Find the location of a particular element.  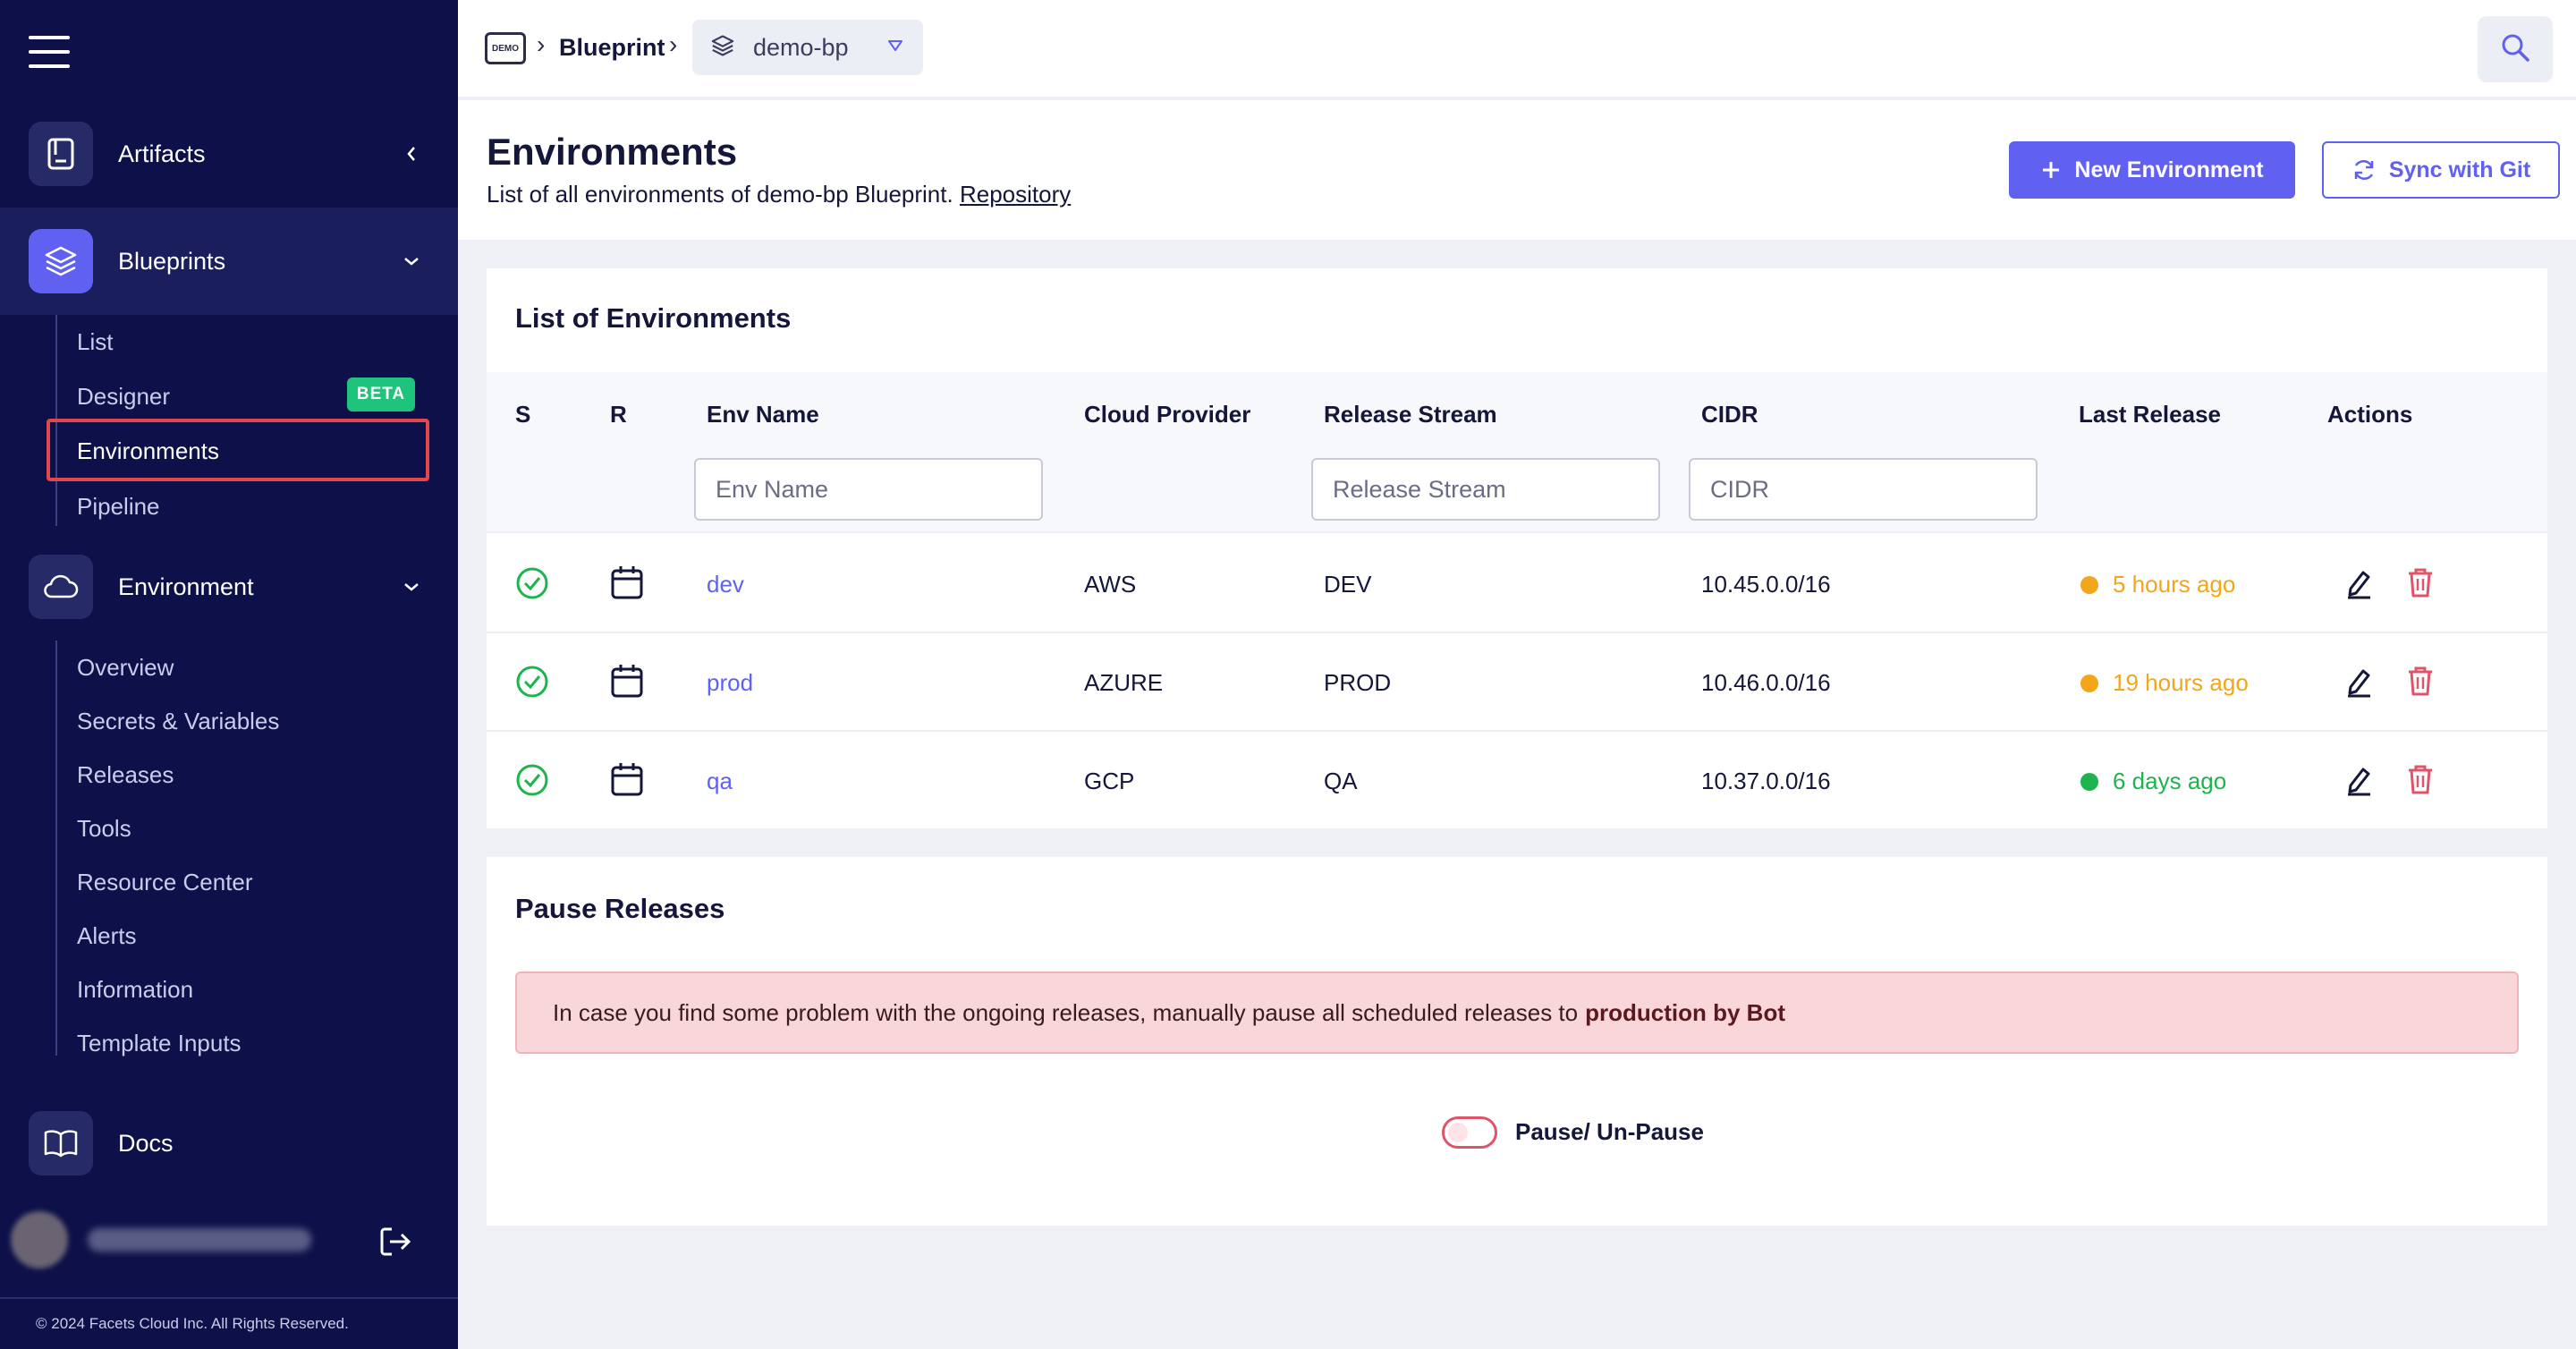

sync-with-git-button: Sync with Git is located at coordinates (2441, 170).